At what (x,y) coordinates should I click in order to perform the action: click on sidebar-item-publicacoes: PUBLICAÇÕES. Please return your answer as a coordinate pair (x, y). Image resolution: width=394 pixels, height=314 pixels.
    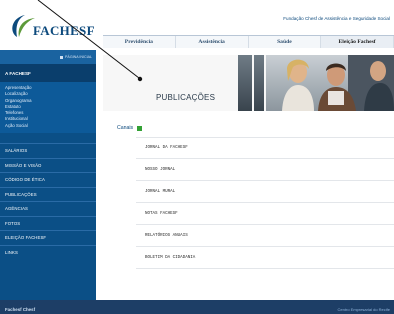
    Looking at the image, I should click on (48, 194).